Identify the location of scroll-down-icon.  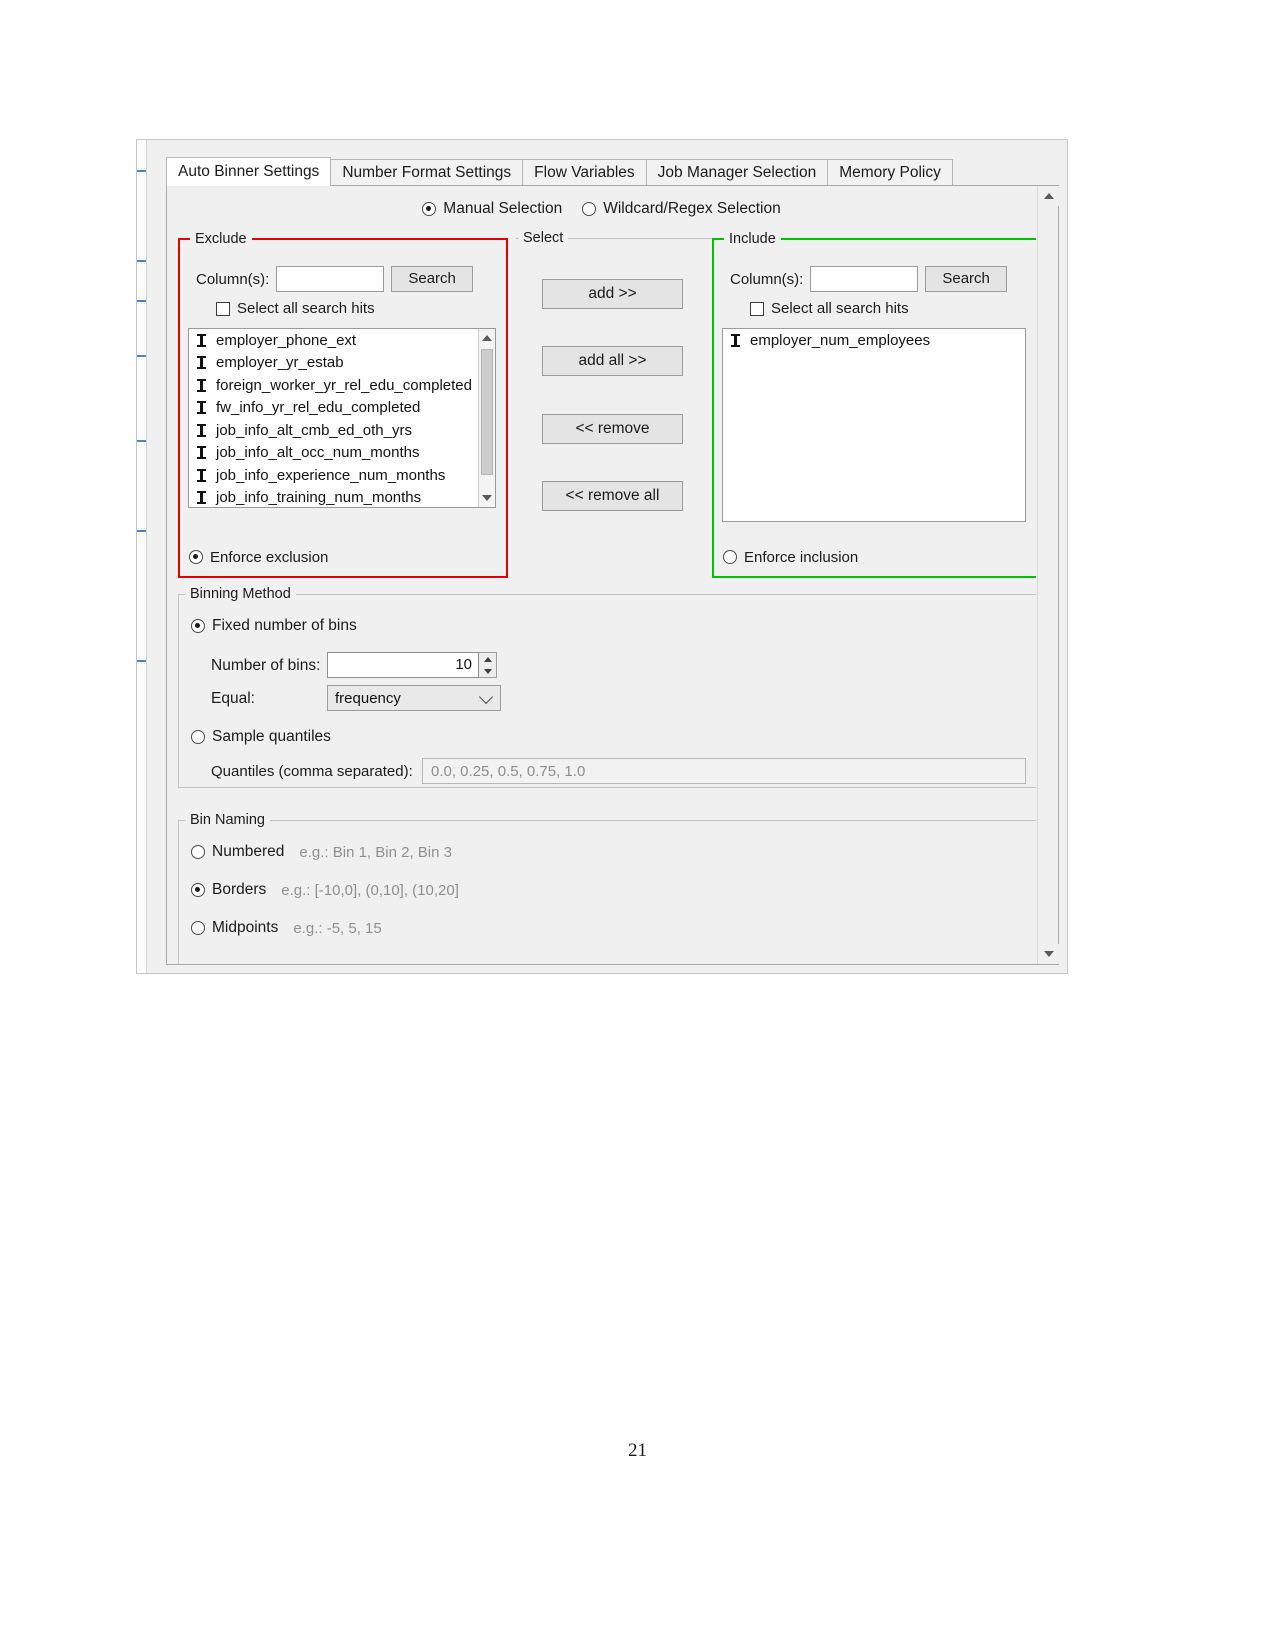
(487, 498).